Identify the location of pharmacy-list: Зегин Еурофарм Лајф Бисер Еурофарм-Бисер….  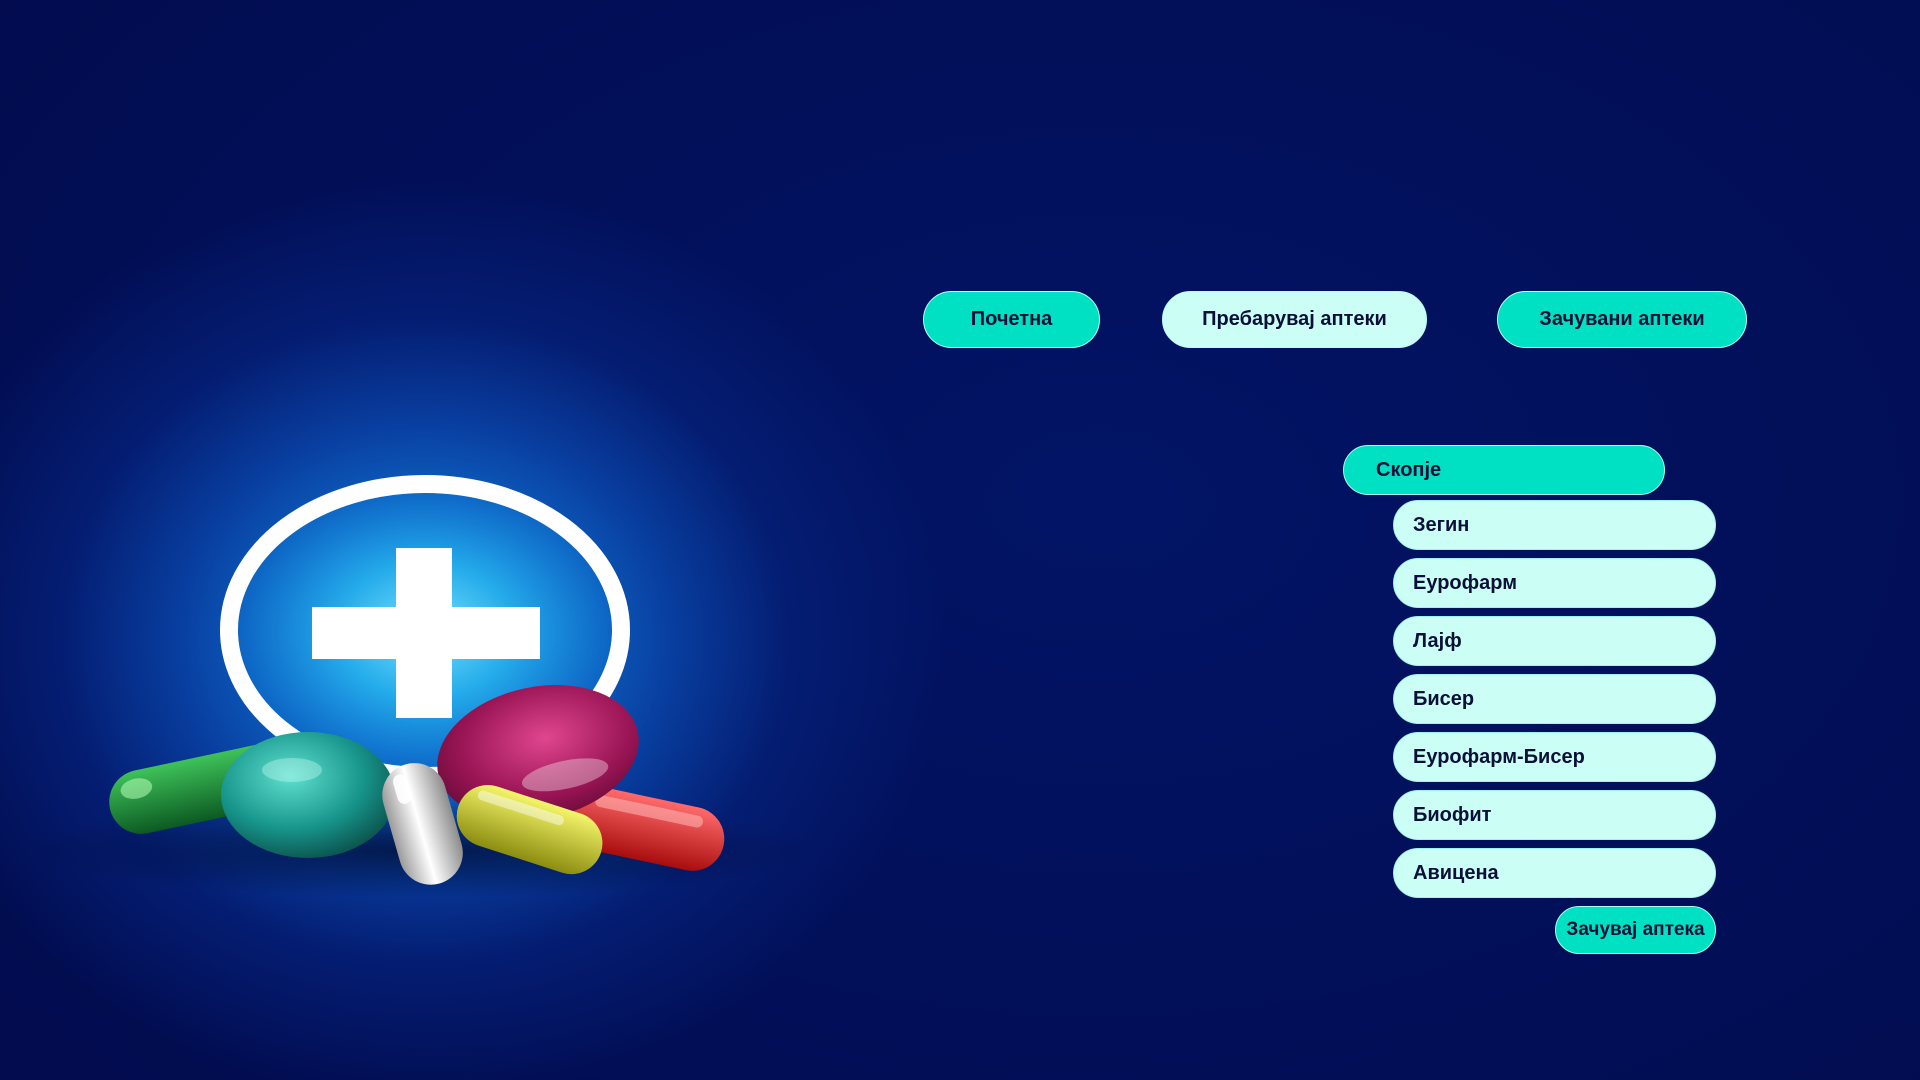
(1554, 703).